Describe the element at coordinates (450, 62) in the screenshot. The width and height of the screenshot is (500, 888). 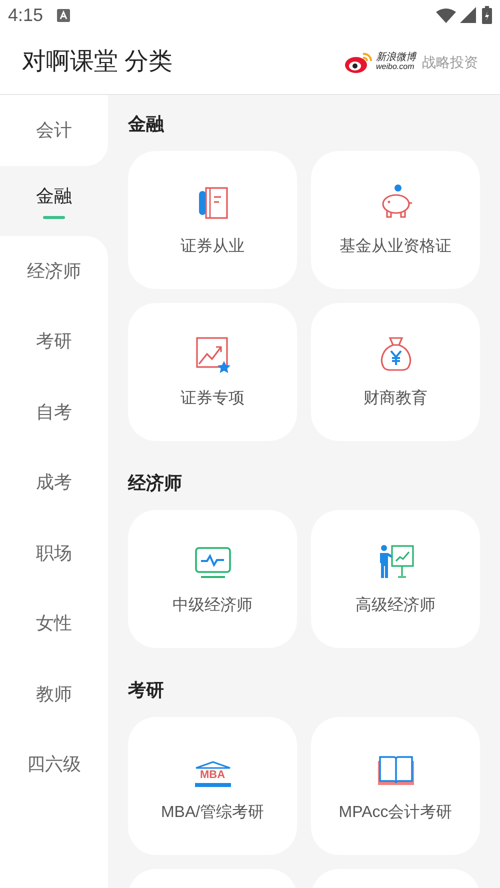
I see `sponsor-label: 战略投资` at that location.